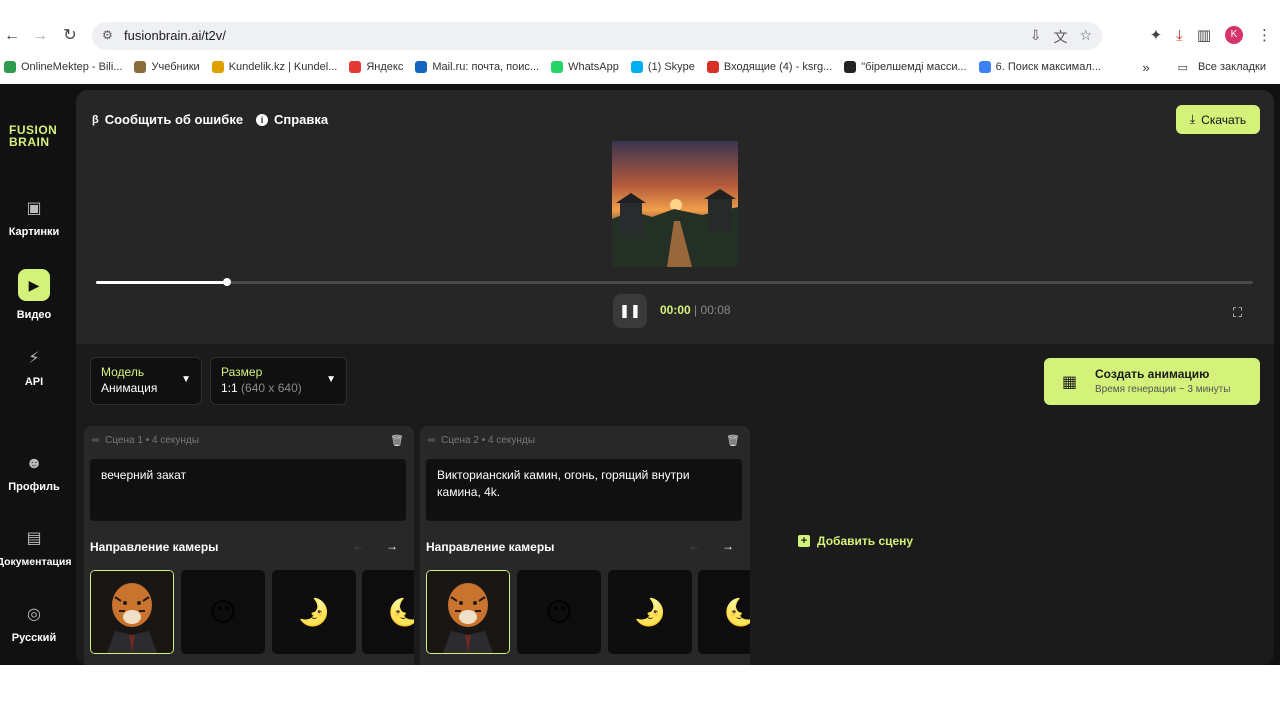  What do you see at coordinates (107, 35) in the screenshot?
I see `site-settings-icon: ⚙` at bounding box center [107, 35].